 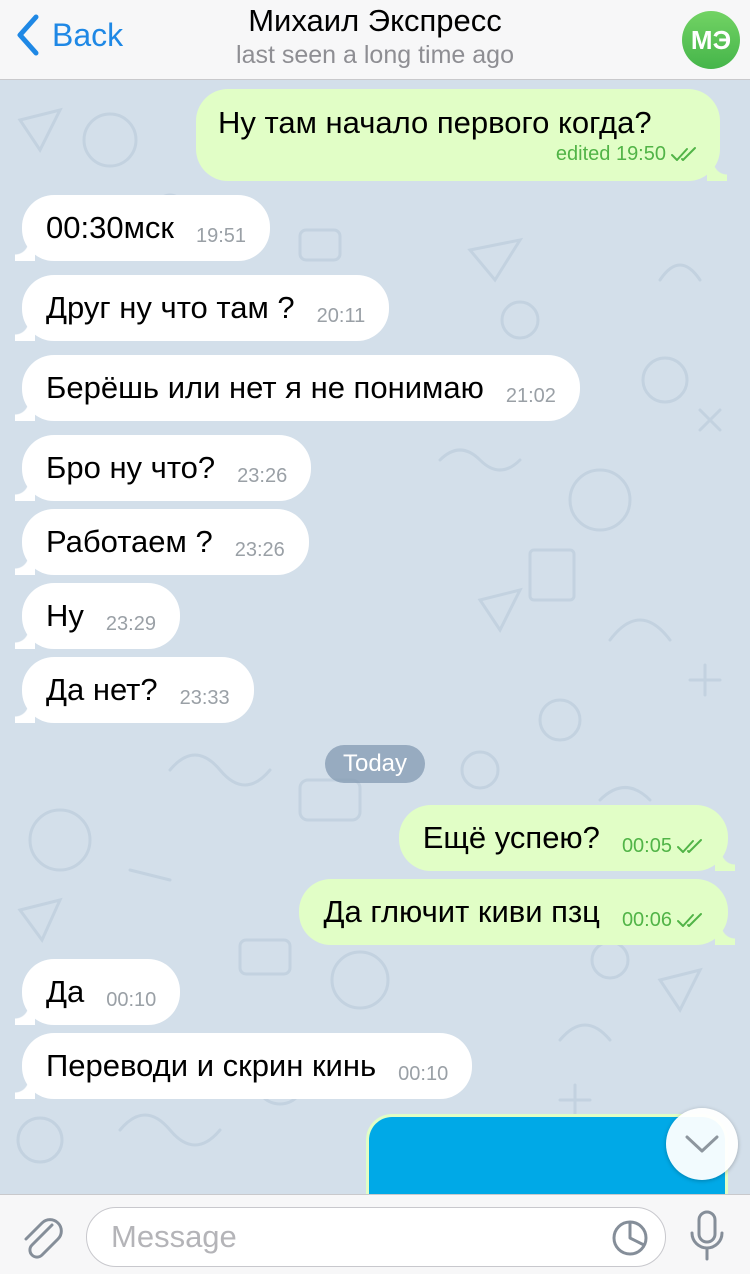 What do you see at coordinates (265, 387) in the screenshot?
I see `message-text: Берёшь или нет я не понимаю` at bounding box center [265, 387].